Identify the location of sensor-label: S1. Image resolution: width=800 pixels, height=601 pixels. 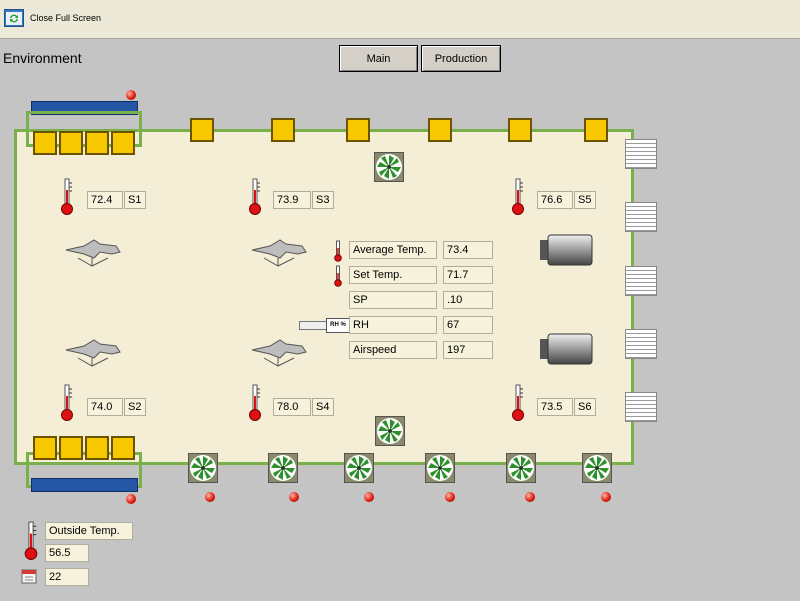
(135, 200).